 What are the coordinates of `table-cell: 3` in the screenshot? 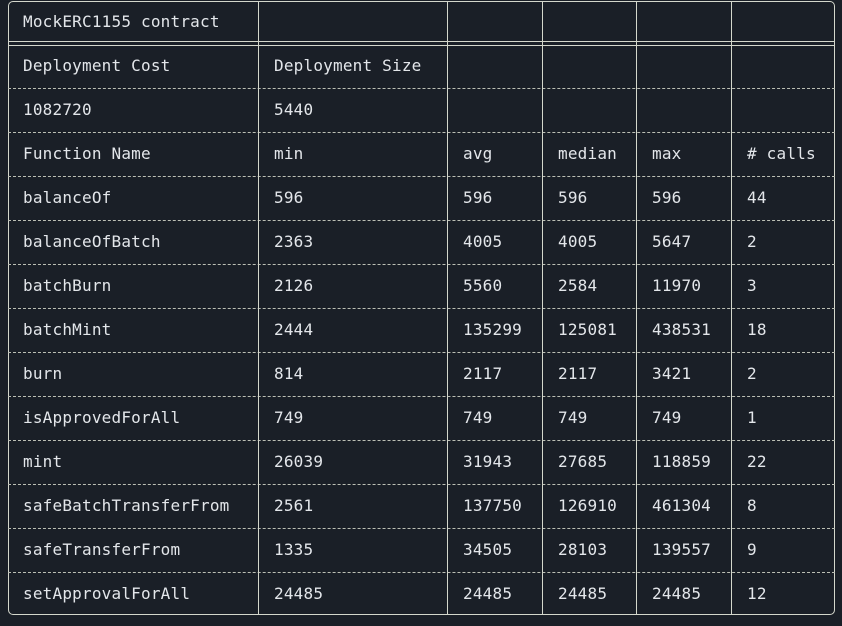 It's located at (752, 285).